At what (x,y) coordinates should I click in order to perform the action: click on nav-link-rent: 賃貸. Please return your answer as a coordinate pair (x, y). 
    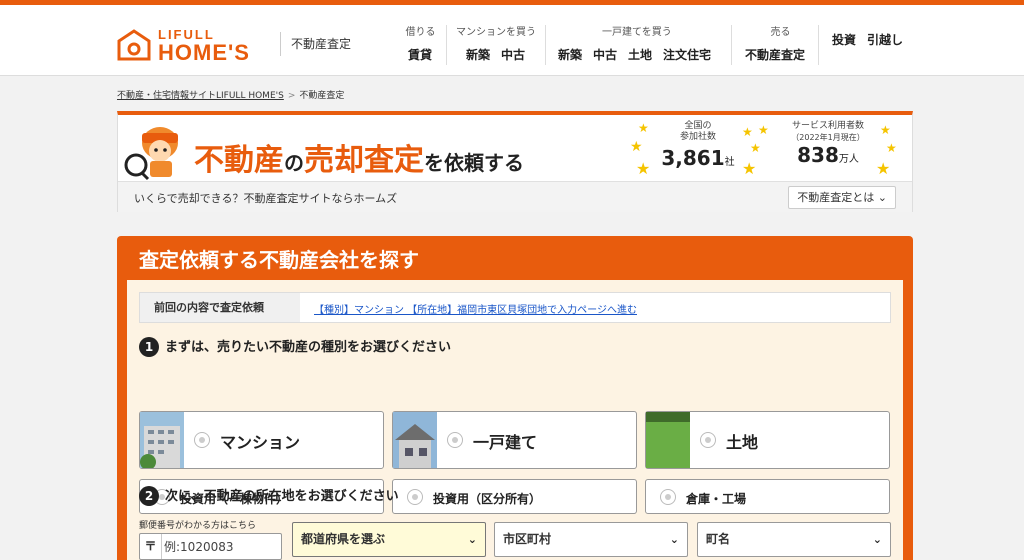
    Looking at the image, I should click on (420, 54).